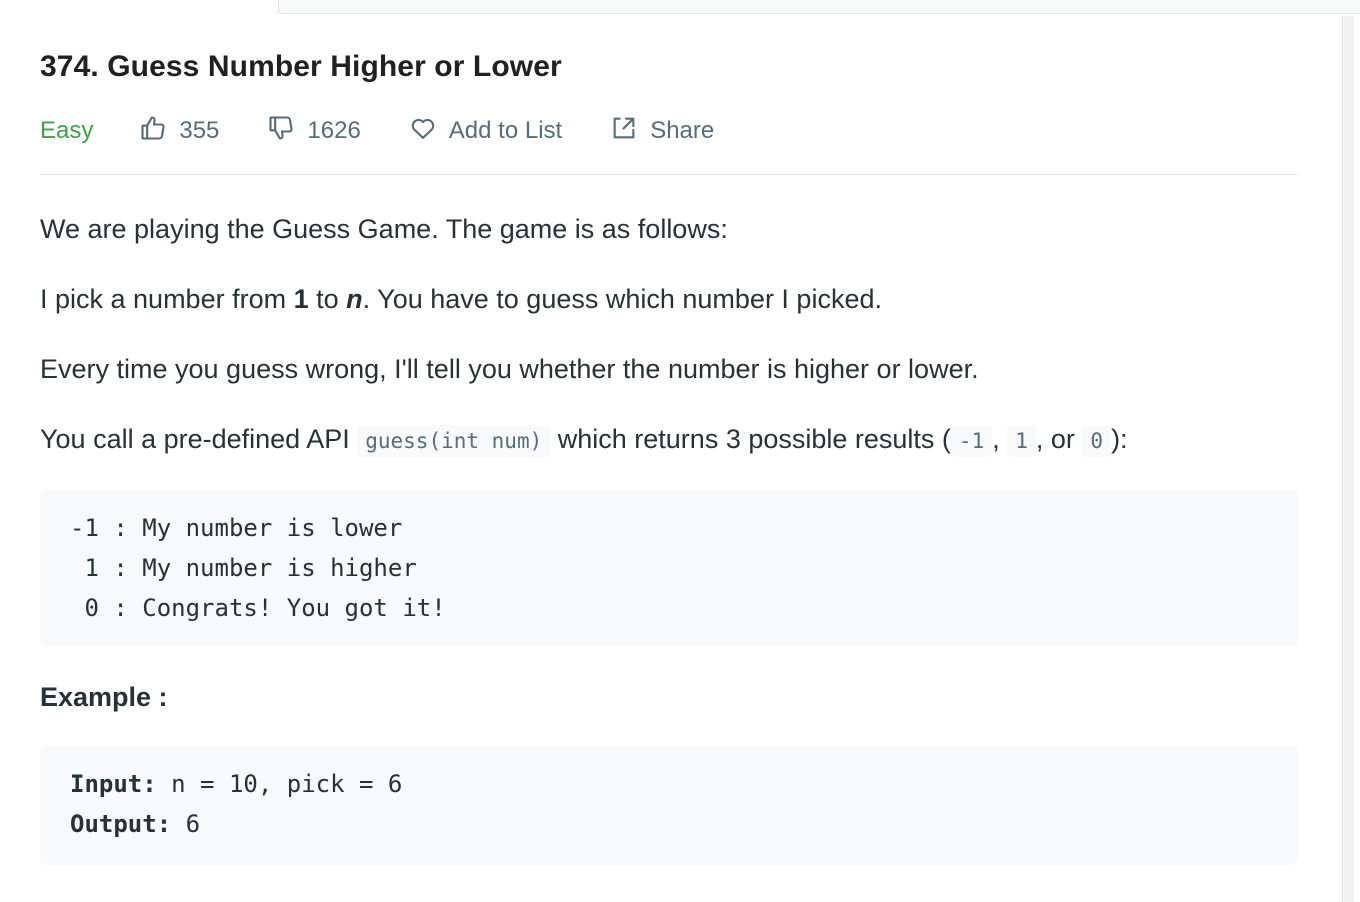 The width and height of the screenshot is (1360, 902). What do you see at coordinates (971, 441) in the screenshot?
I see `result-code-minus-one: -1` at bounding box center [971, 441].